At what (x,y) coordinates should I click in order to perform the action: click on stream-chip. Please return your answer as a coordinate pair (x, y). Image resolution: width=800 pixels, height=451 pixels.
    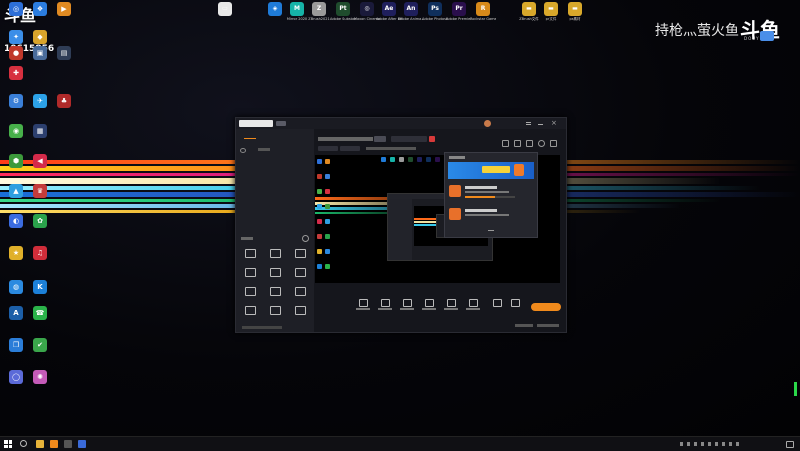
    Looking at the image, I should click on (380, 139).